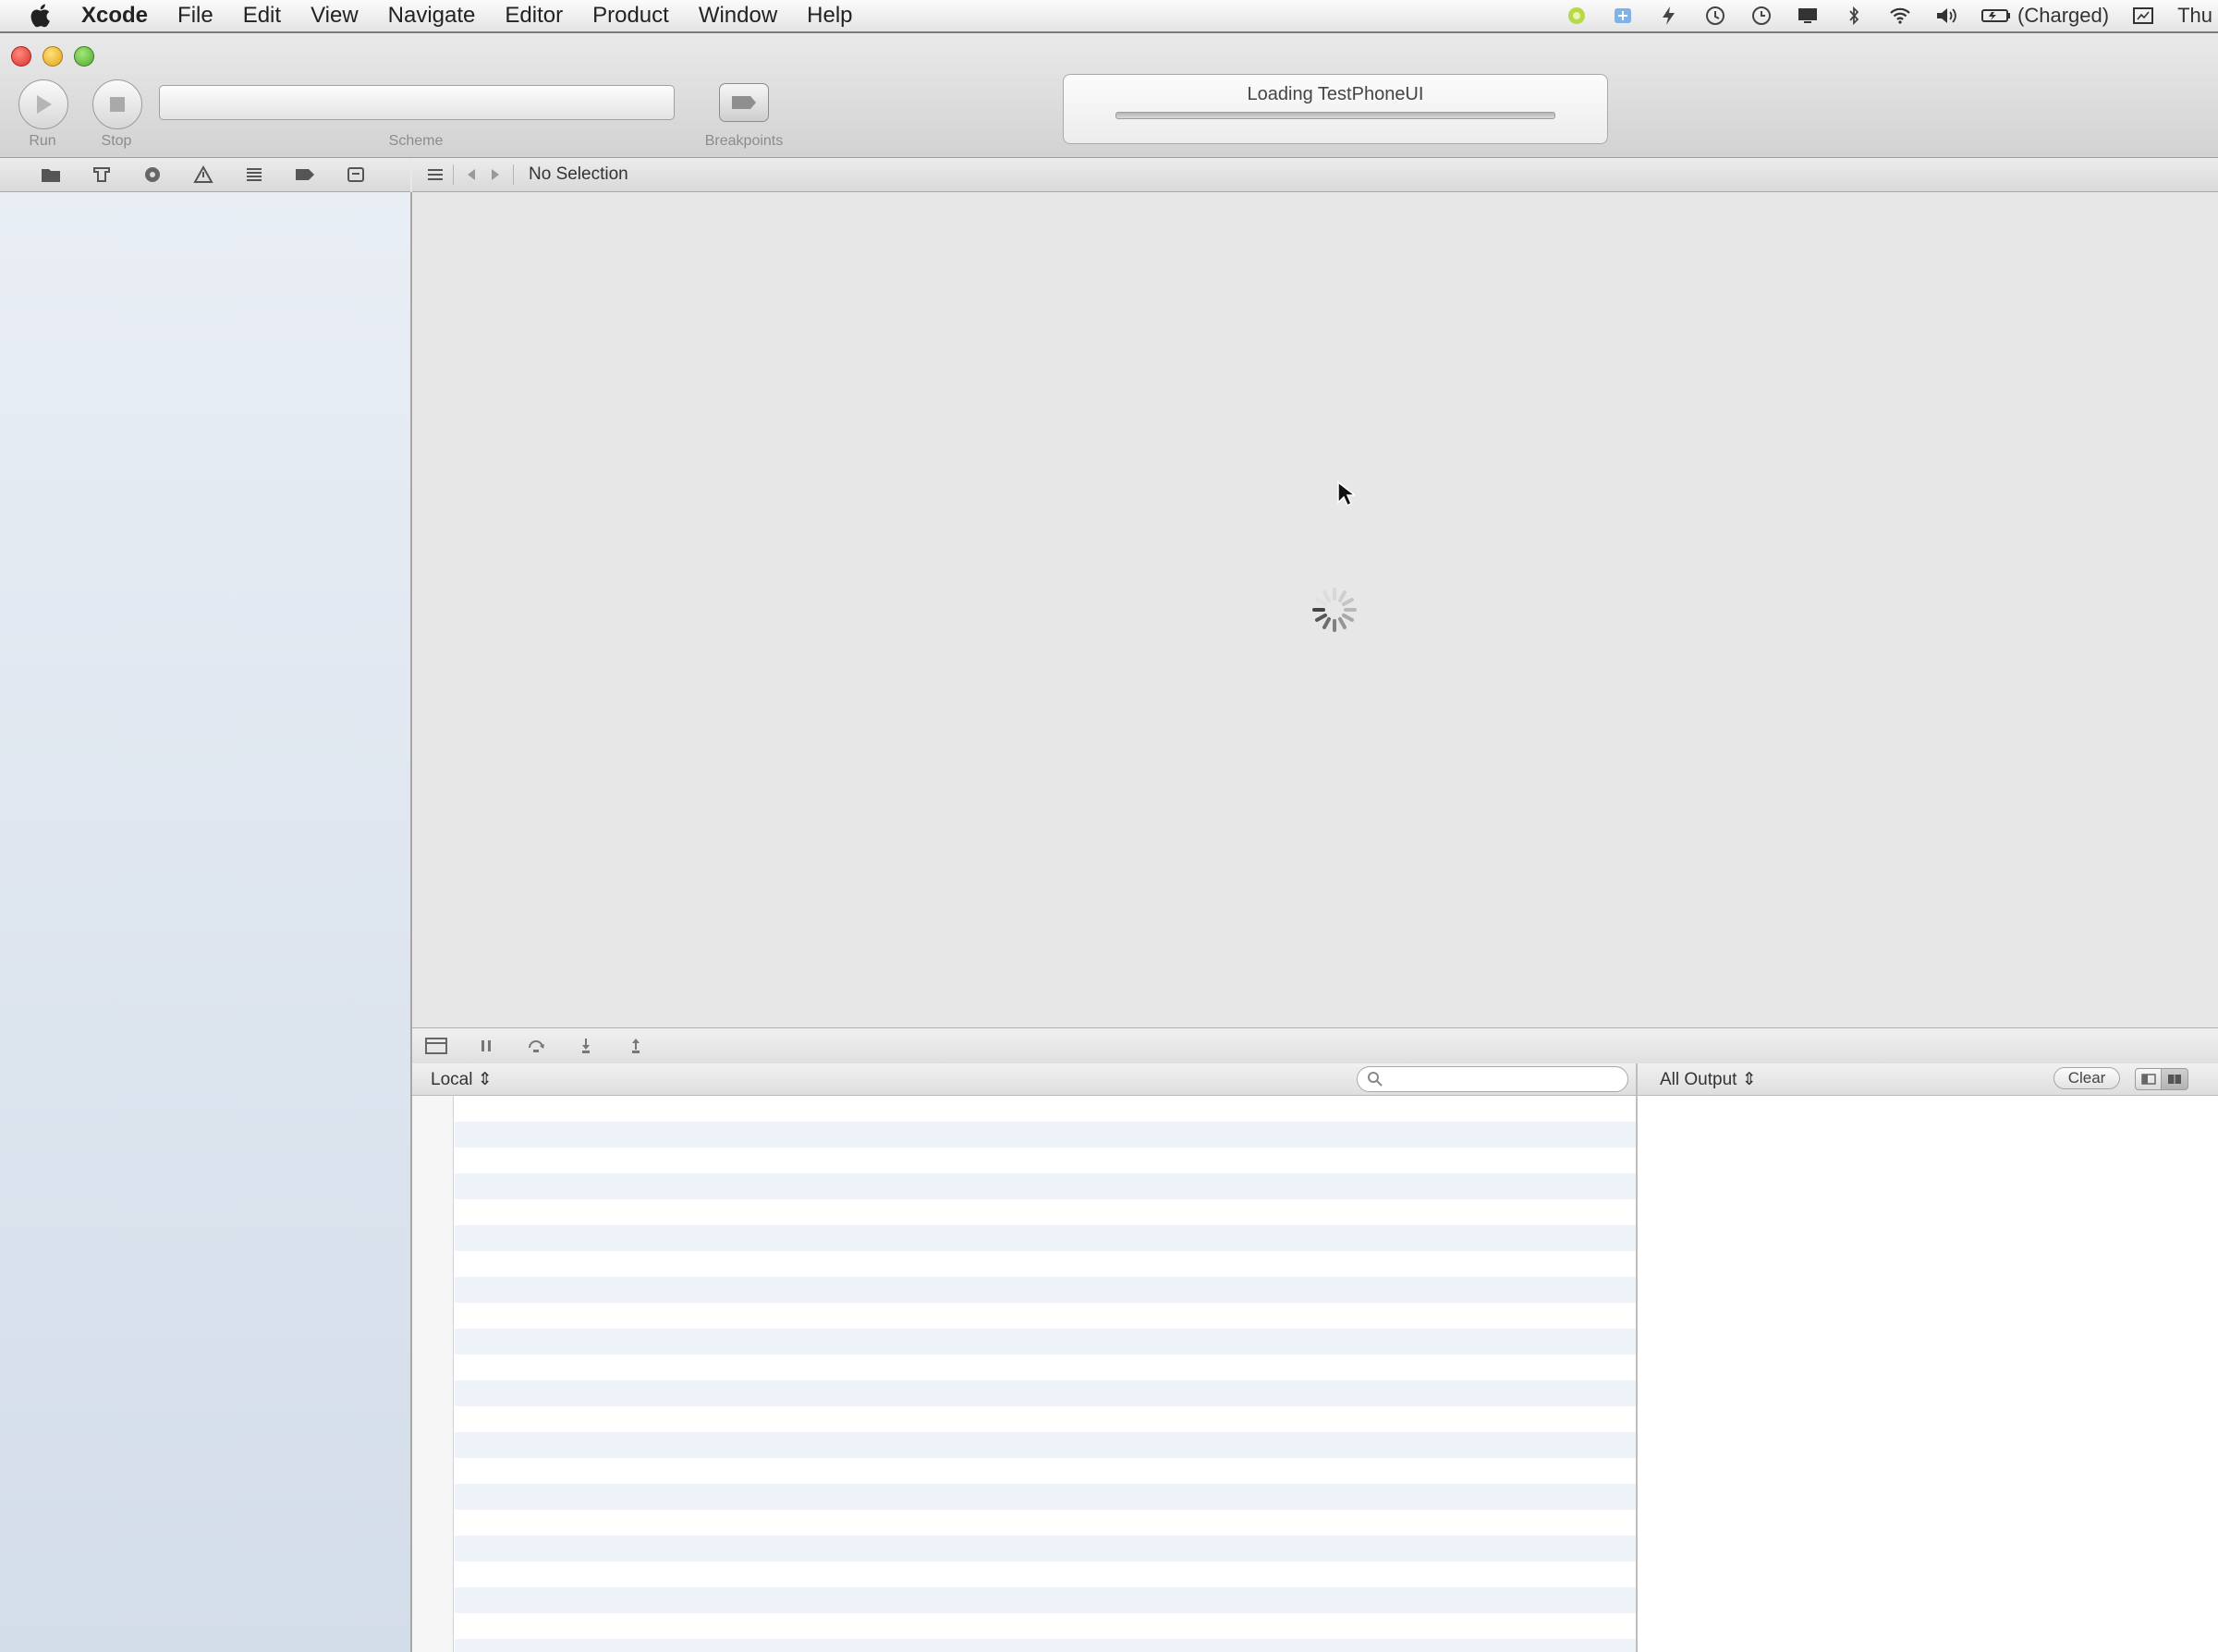 The image size is (2218, 1652). I want to click on close-window-button, so click(21, 56).